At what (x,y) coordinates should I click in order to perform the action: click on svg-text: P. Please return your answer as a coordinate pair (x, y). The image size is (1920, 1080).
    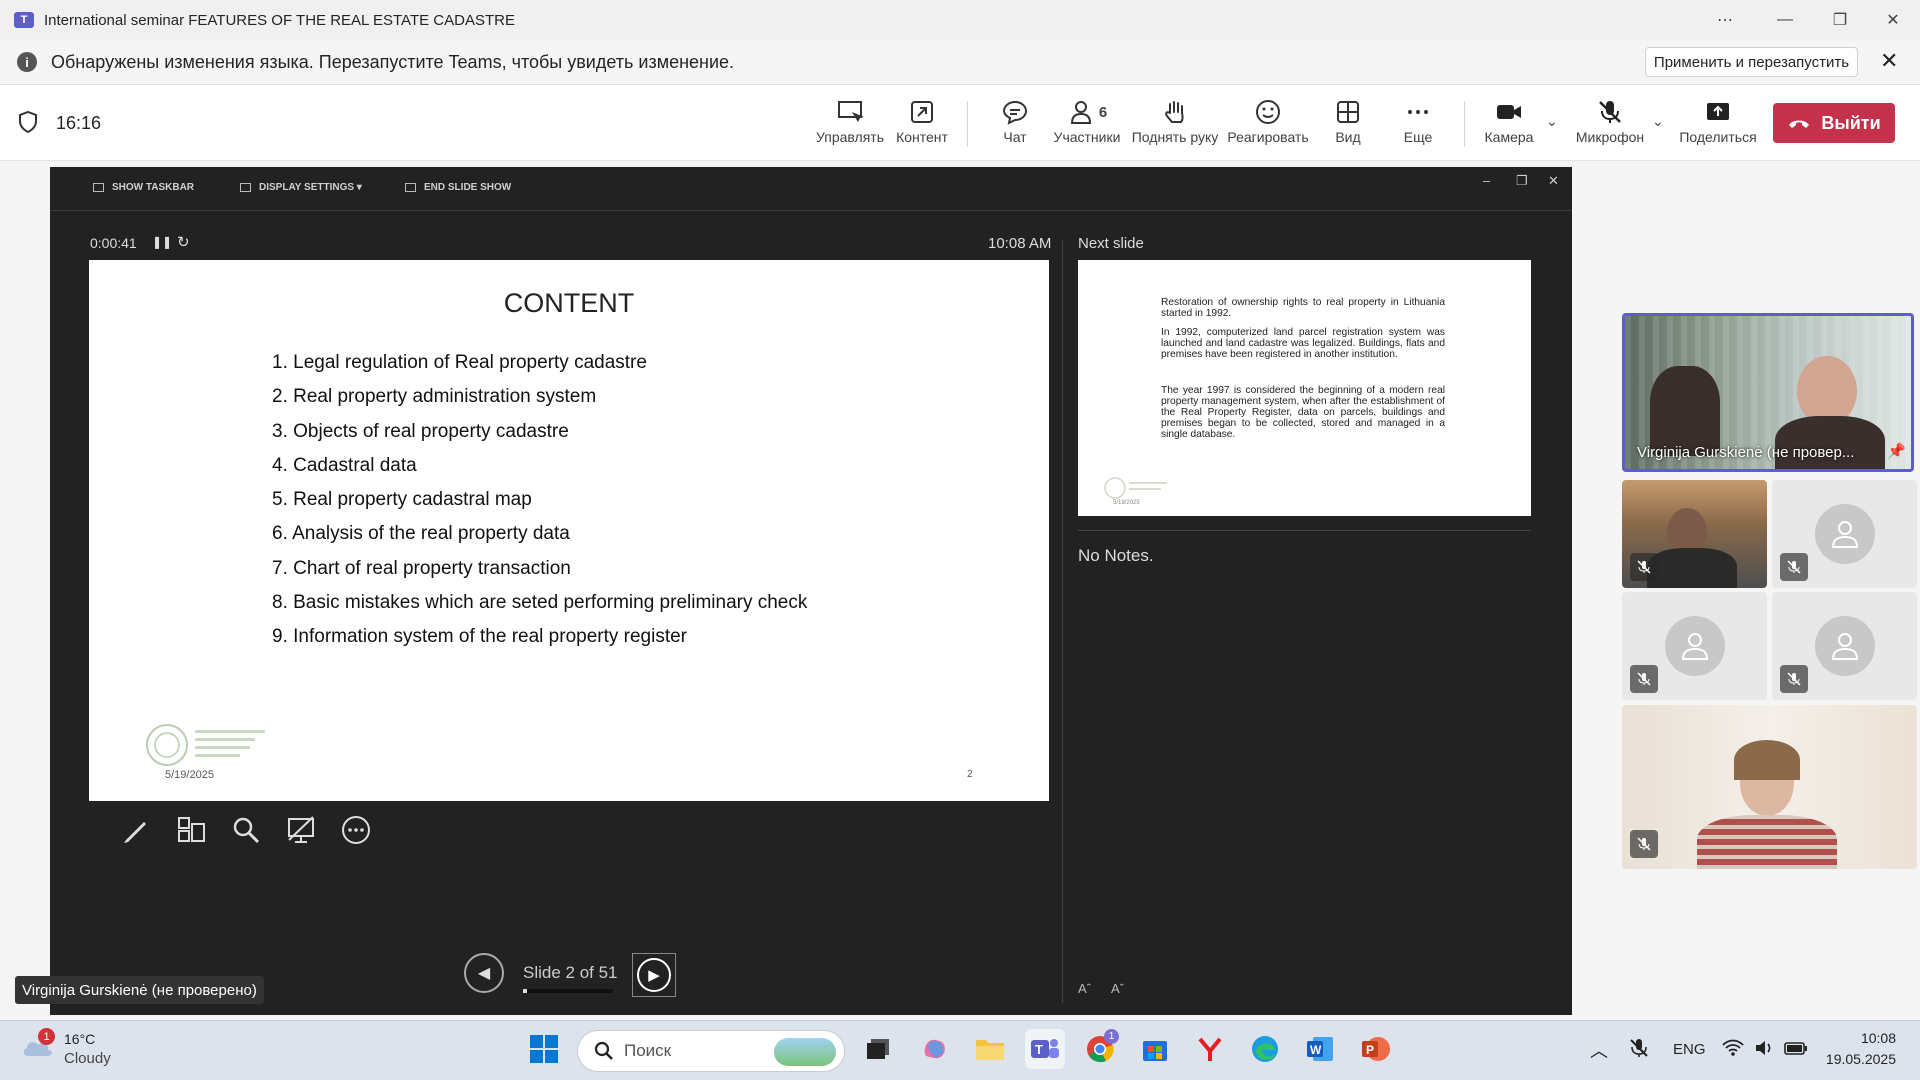
    Looking at the image, I should click on (1370, 1050).